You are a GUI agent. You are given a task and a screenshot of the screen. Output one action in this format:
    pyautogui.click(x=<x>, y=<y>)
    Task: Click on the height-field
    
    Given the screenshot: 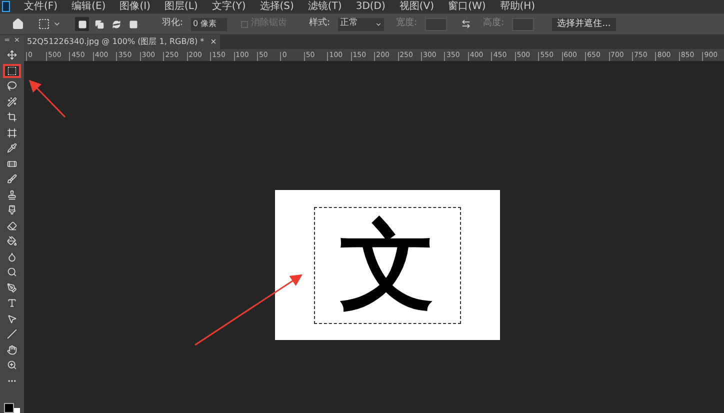 What is the action you would take?
    pyautogui.click(x=523, y=24)
    